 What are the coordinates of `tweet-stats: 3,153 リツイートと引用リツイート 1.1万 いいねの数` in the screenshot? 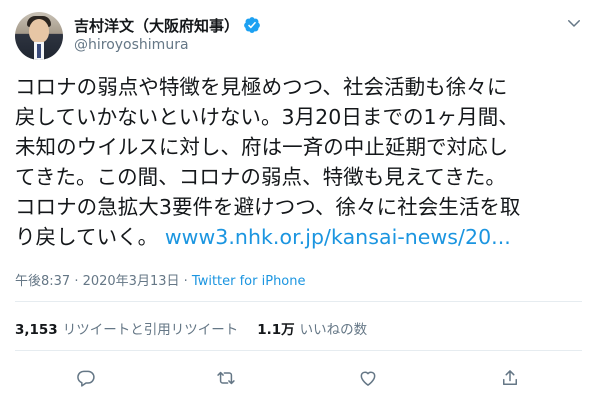 It's located at (191, 328).